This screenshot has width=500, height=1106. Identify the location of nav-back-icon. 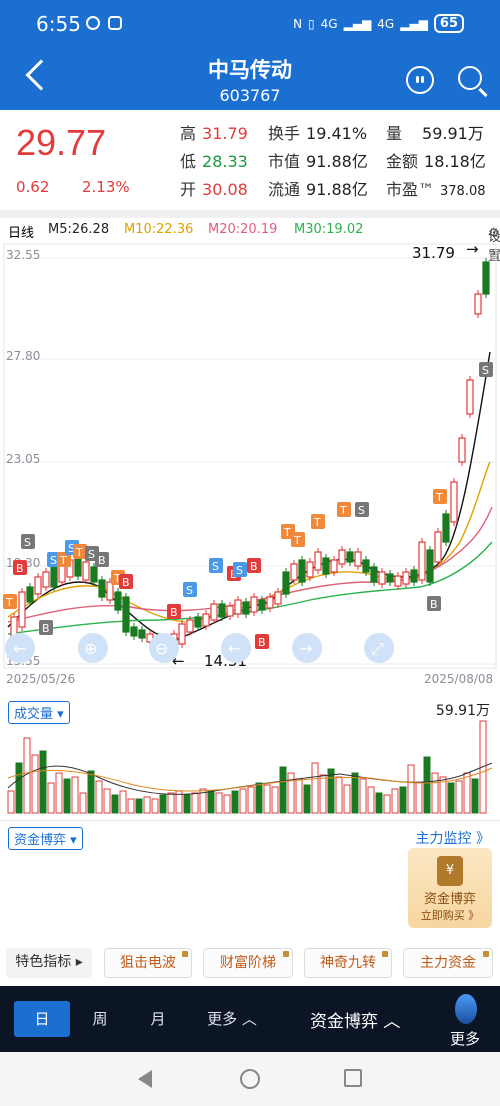
(145, 1079).